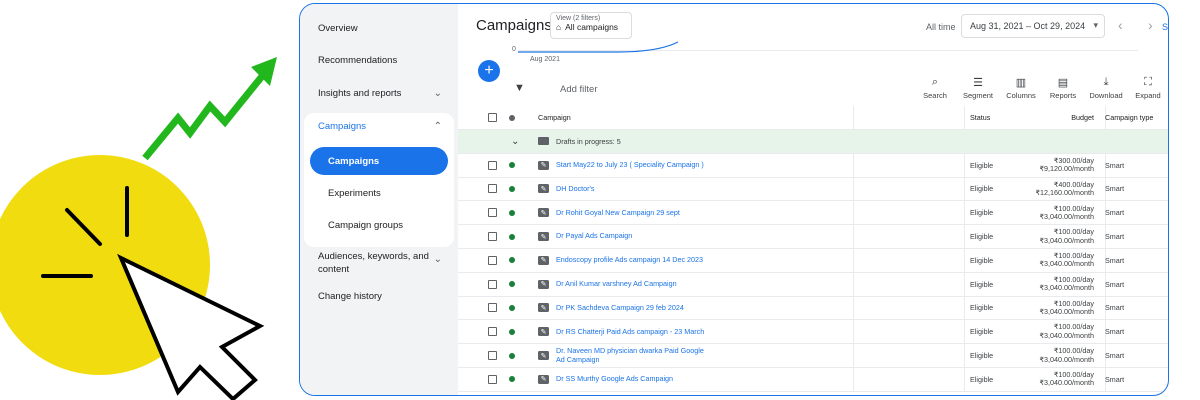 This screenshot has height=400, width=1200. Describe the element at coordinates (1163, 284) in the screenshot. I see `impressions-cell: 492,548` at that location.